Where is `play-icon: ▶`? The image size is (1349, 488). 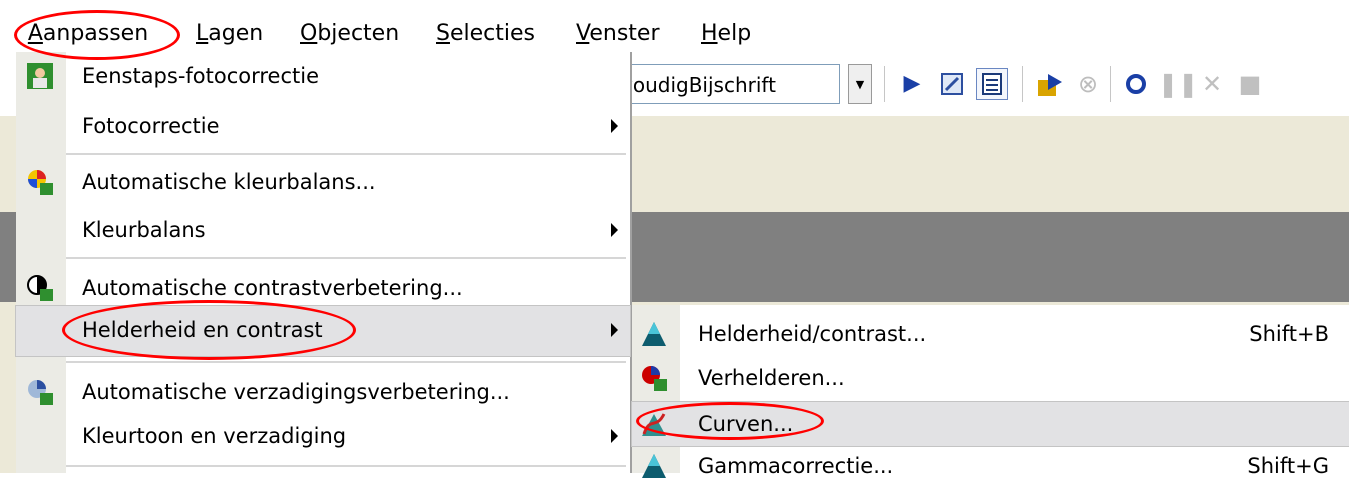
play-icon: ▶ is located at coordinates (912, 84).